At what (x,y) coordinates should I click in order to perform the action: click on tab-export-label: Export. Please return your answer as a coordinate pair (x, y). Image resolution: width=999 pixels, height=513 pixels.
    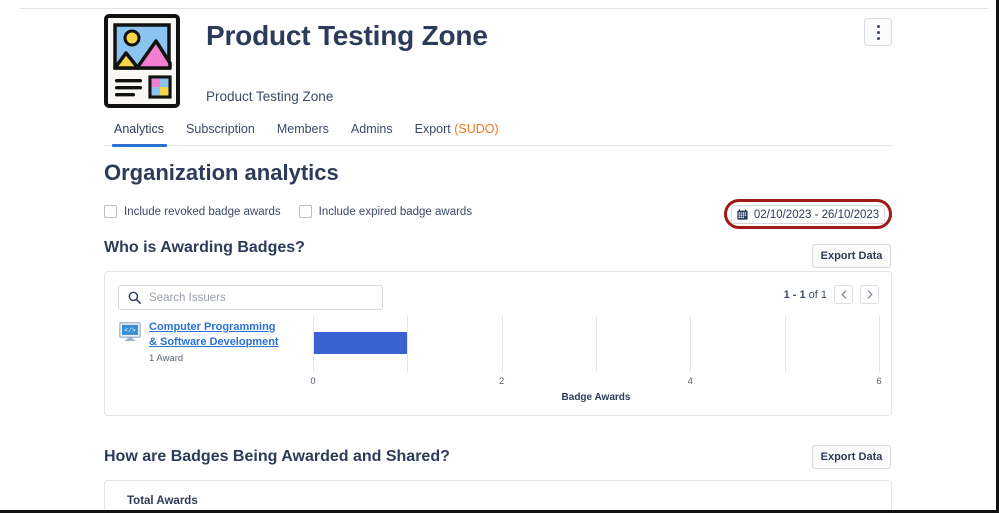
    Looking at the image, I should click on (432, 129).